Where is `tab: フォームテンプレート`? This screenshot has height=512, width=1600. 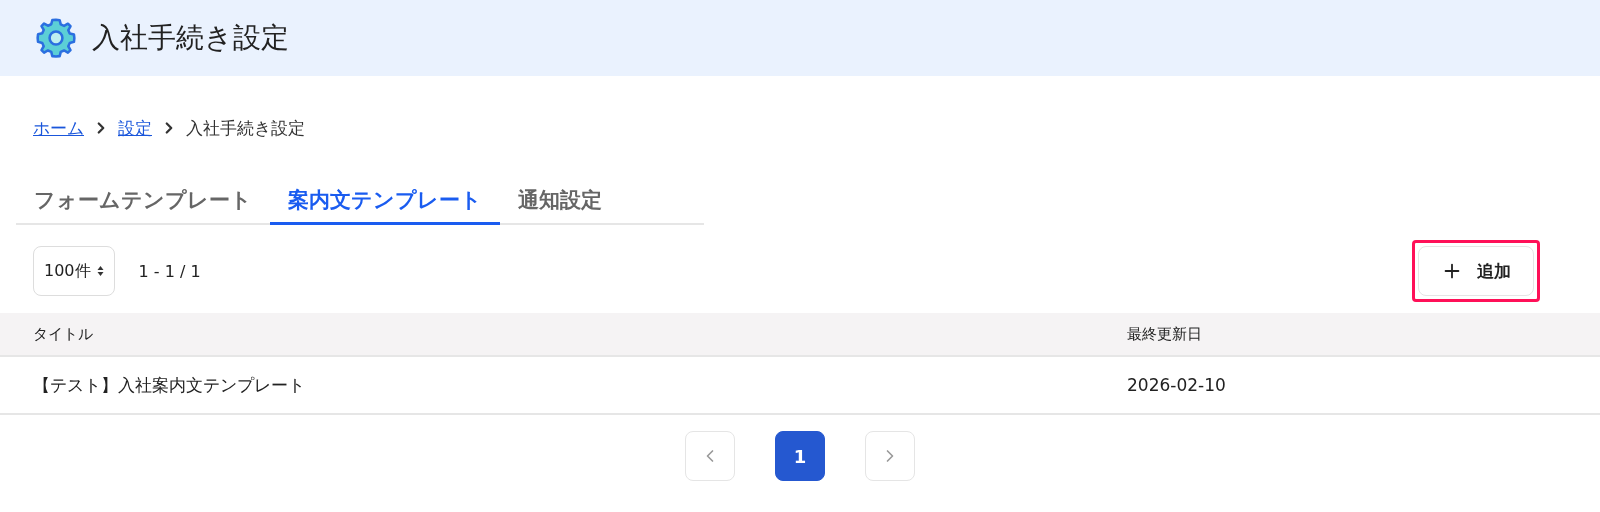 tab: フォームテンプレート is located at coordinates (143, 201).